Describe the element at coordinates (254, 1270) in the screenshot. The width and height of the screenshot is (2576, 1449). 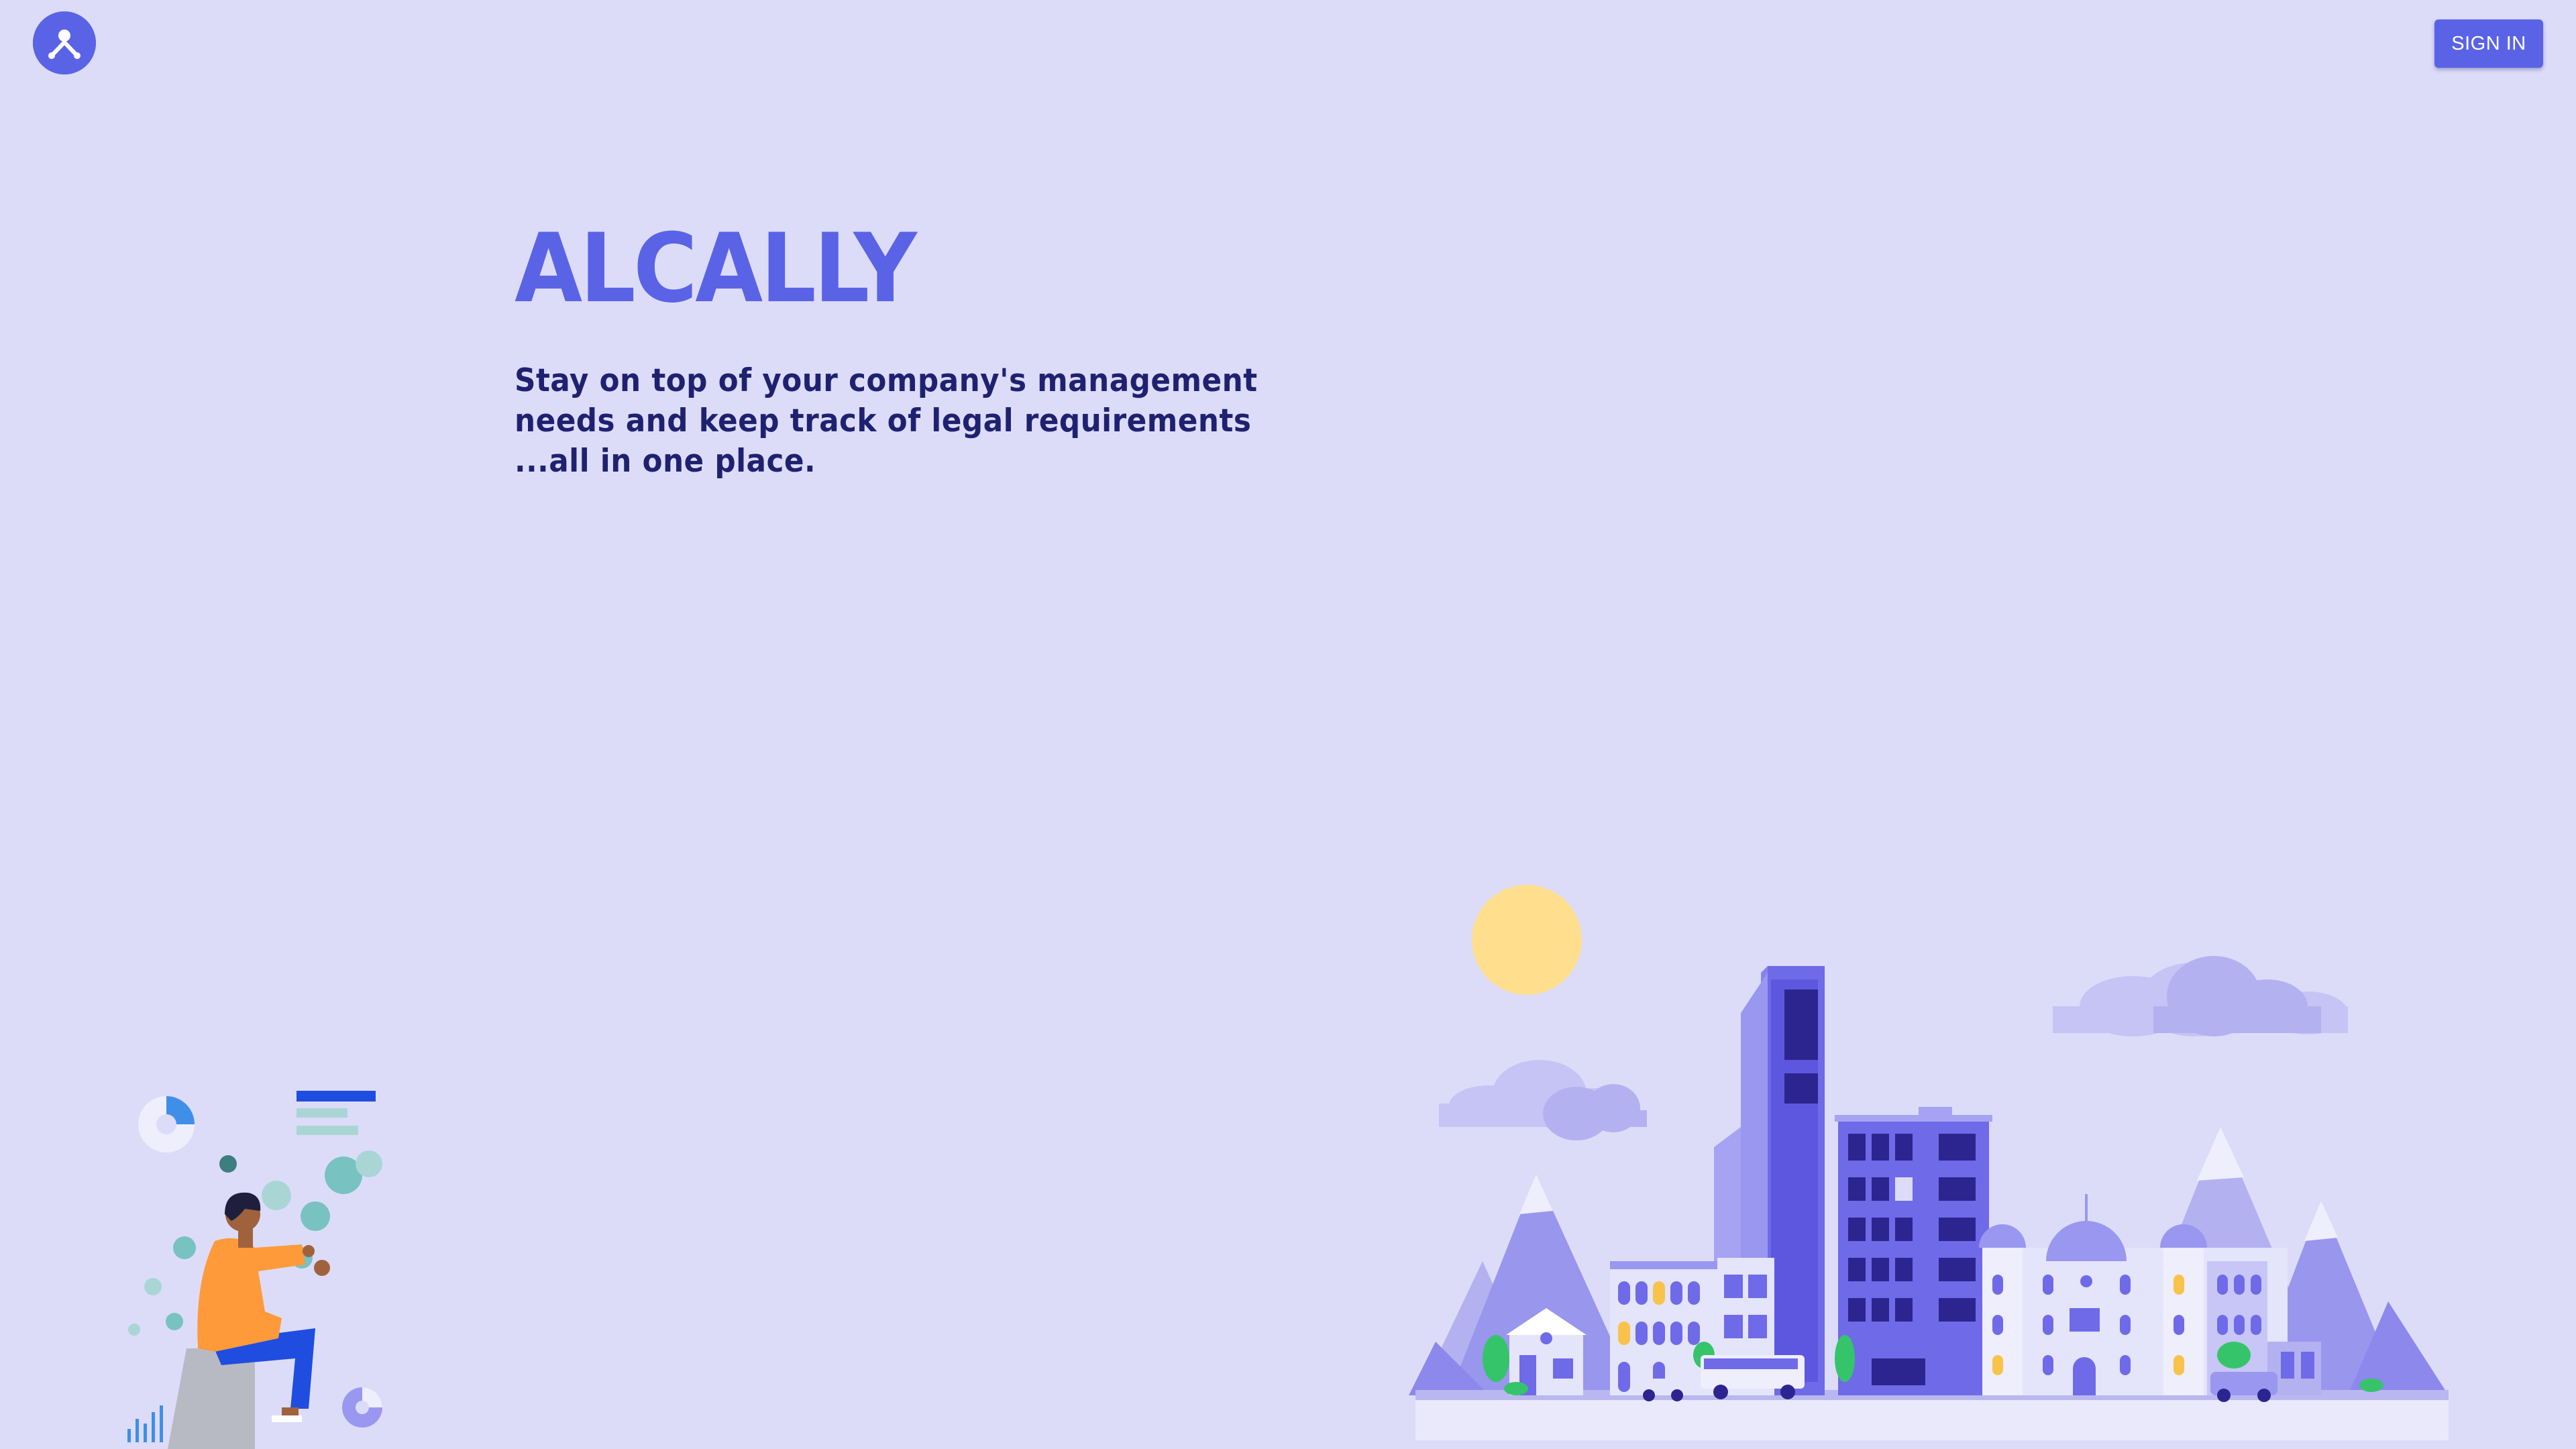
I see `person-illustration` at that location.